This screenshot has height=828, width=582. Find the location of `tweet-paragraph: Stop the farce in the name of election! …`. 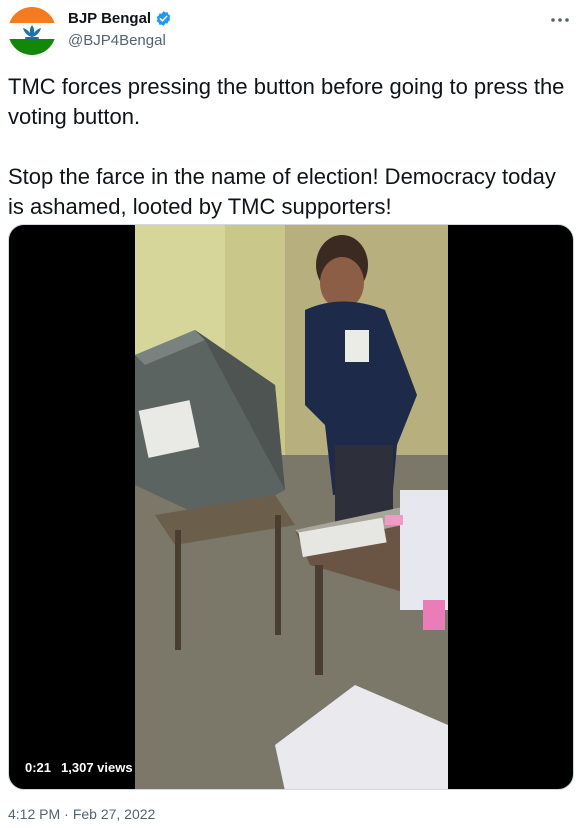

tweet-paragraph: Stop the farce in the name of election! … is located at coordinates (282, 191).